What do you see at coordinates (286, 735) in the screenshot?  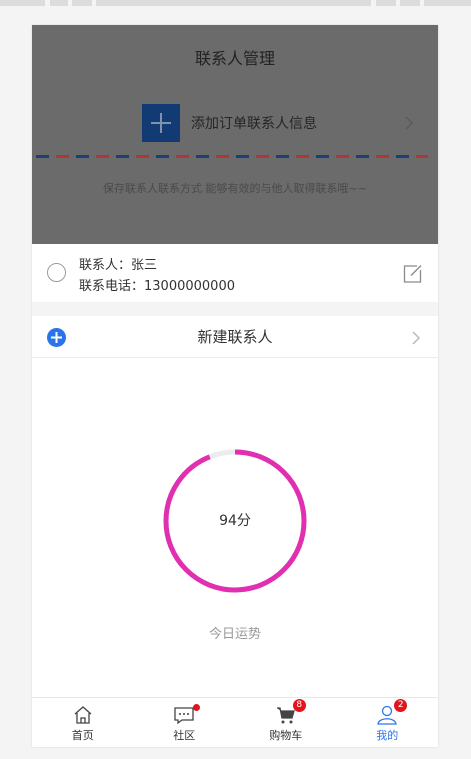 I see `tab-label: 购物车` at bounding box center [286, 735].